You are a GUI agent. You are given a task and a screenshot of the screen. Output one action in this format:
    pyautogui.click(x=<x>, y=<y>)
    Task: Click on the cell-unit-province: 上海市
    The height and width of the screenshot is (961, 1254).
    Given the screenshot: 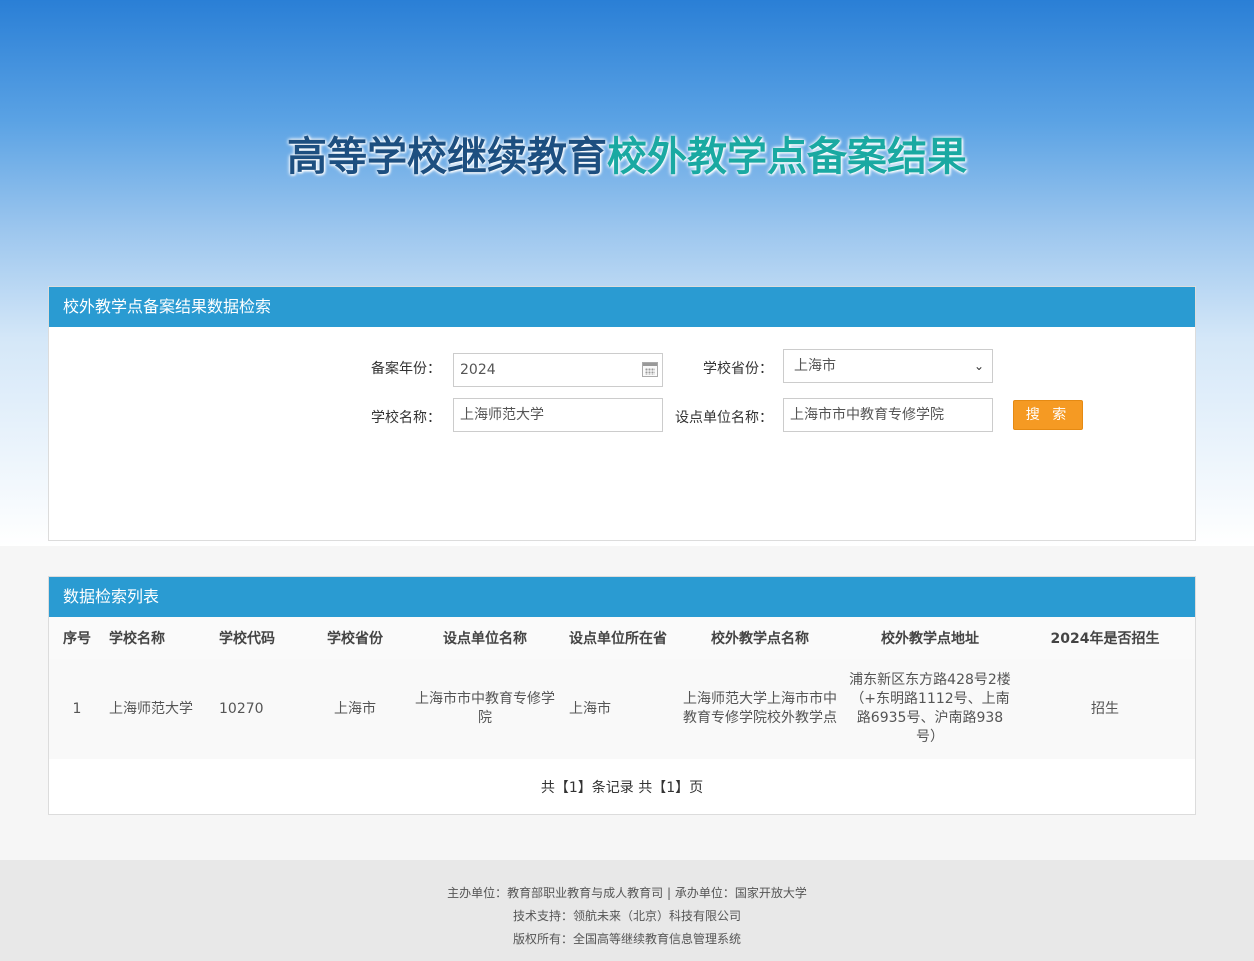 What is the action you would take?
    pyautogui.click(x=620, y=709)
    